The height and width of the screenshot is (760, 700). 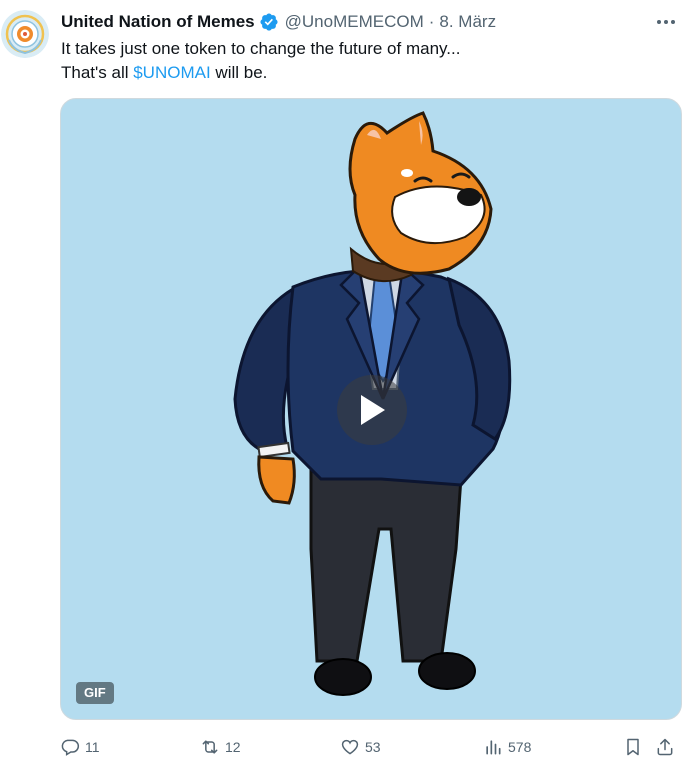 I want to click on action-bar: 11 12 53 578, so click(x=371, y=747).